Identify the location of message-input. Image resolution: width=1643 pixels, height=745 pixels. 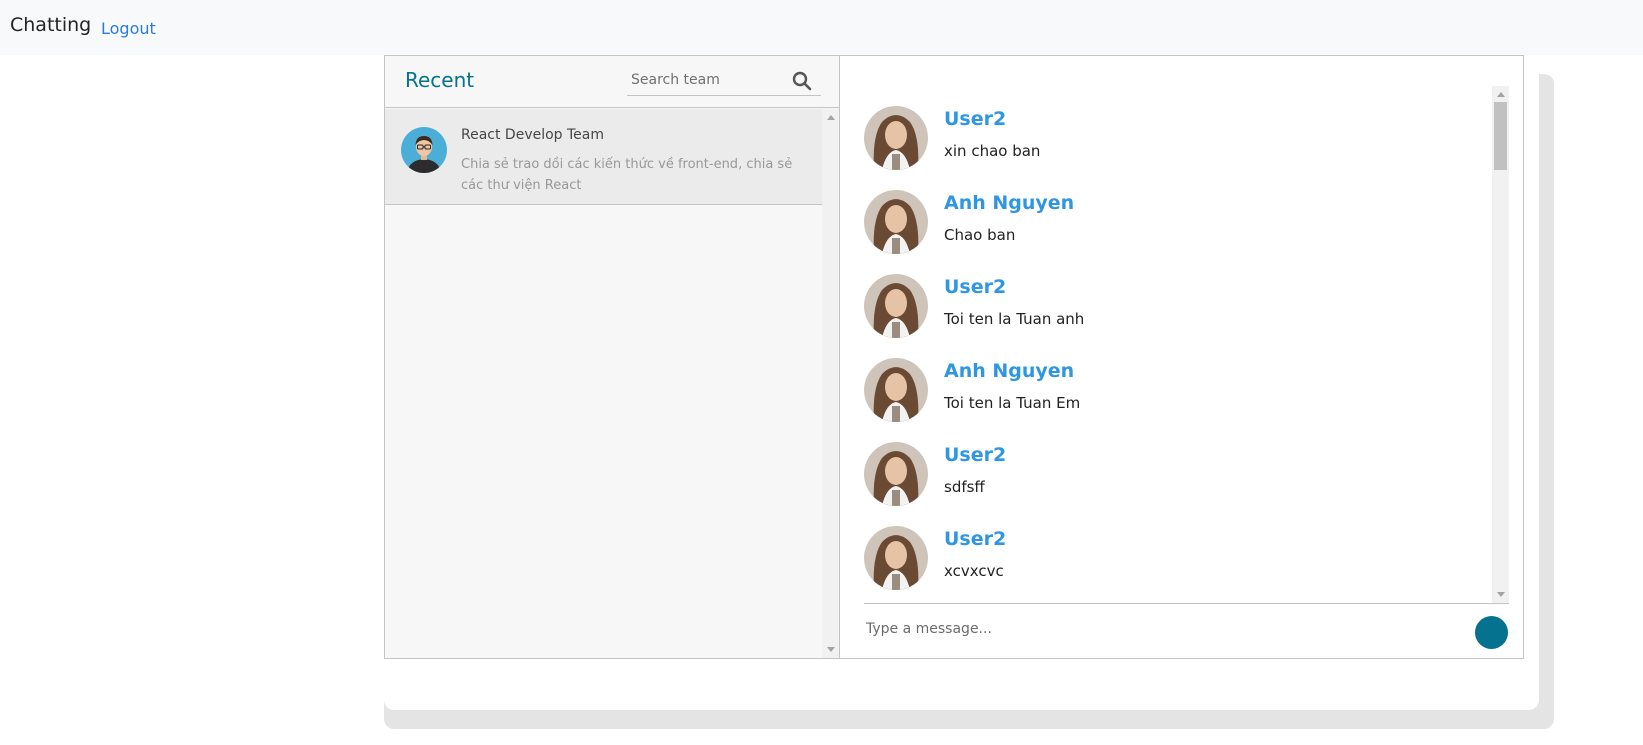
(1146, 629).